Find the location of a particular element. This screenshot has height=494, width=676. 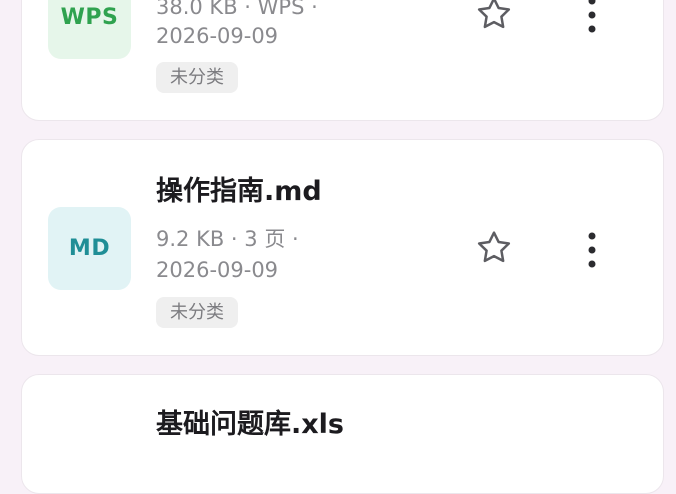

page-count: 3 页 is located at coordinates (265, 239).